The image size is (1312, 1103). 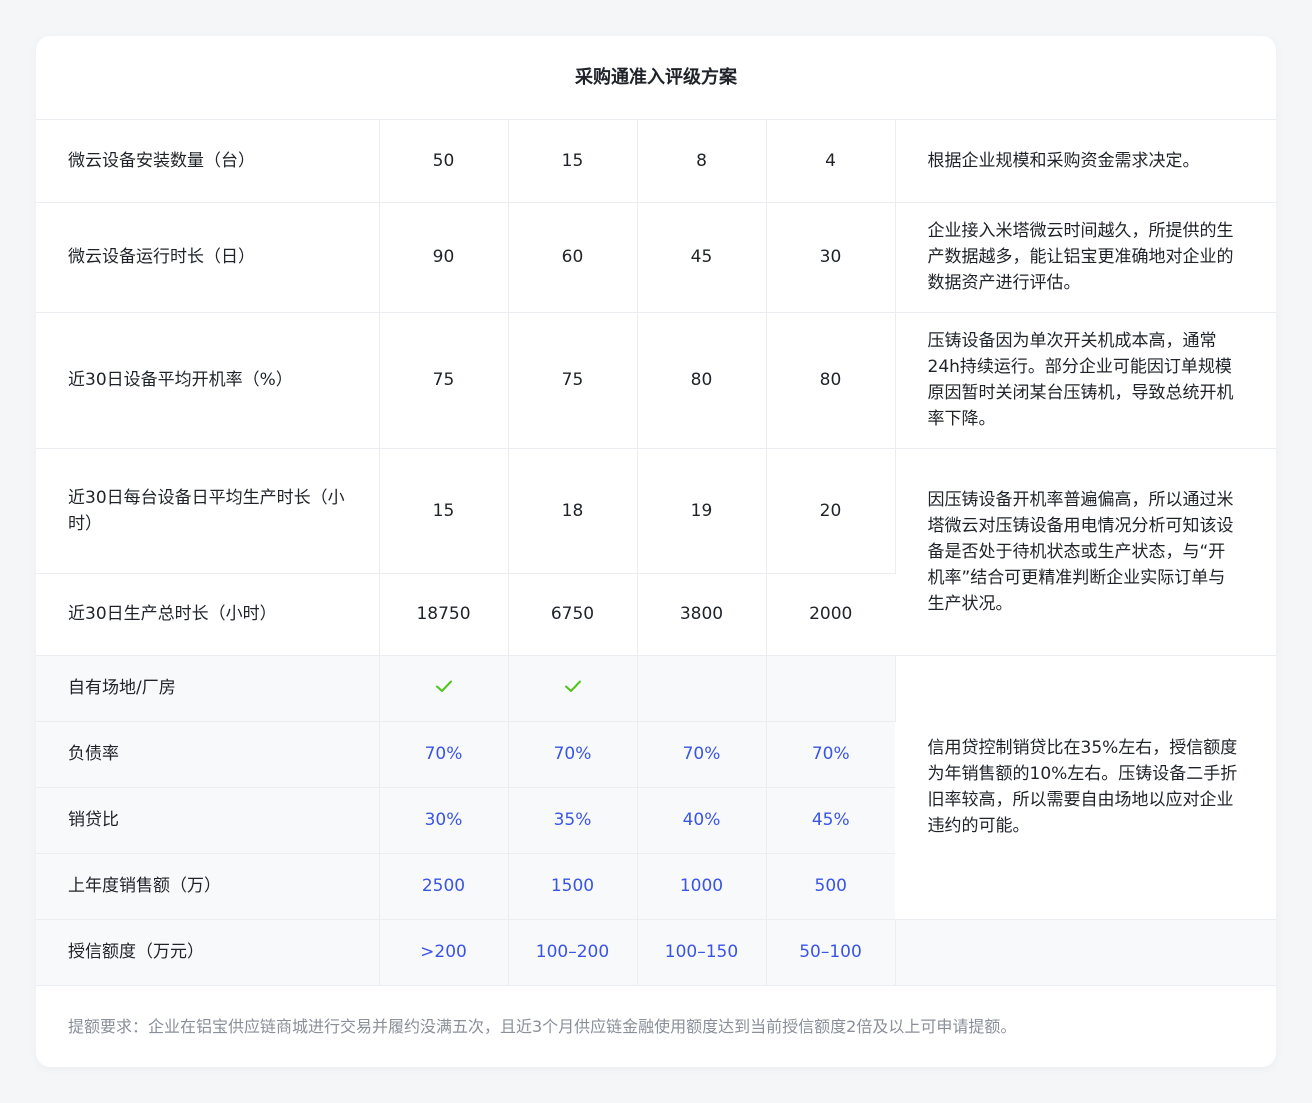 What do you see at coordinates (702, 257) in the screenshot?
I see `table-cell: 45` at bounding box center [702, 257].